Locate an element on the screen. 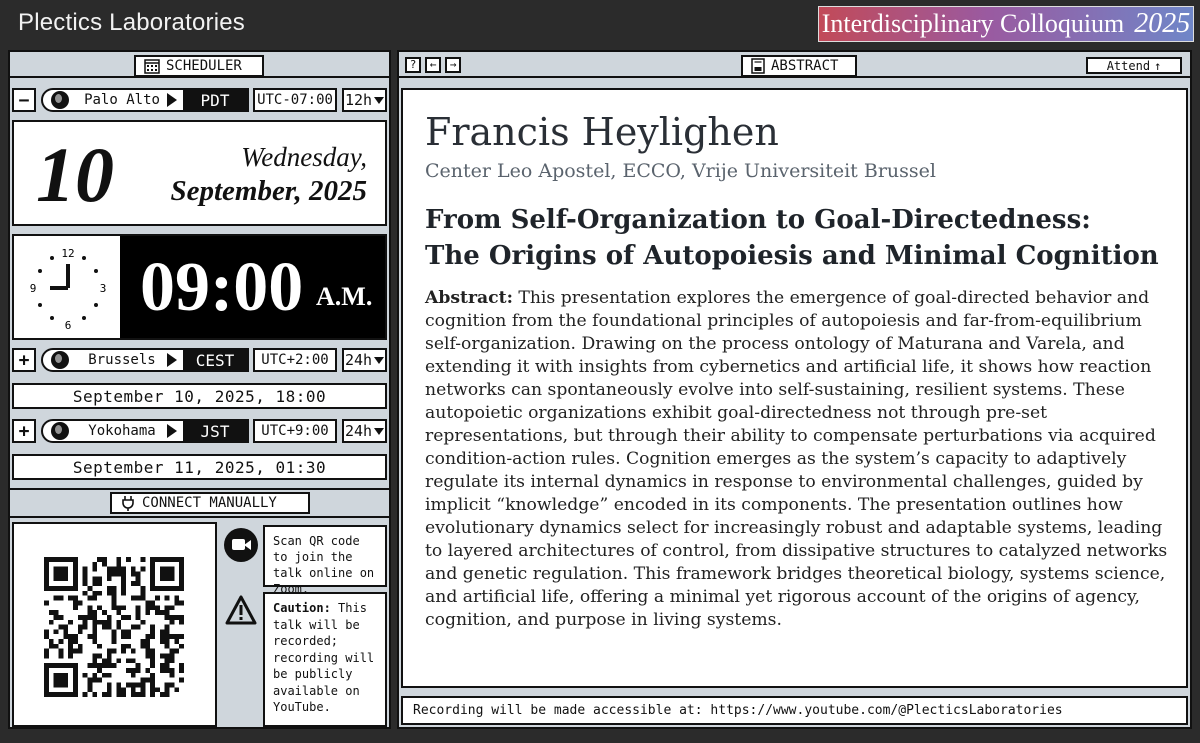 The image size is (1200, 743). city-name: Palo Alto is located at coordinates (122, 100).